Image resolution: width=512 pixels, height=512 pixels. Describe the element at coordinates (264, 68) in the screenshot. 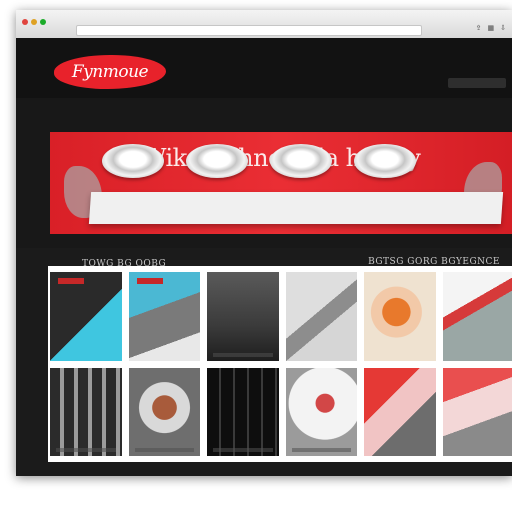

I see `site-header: Fynmoue` at that location.